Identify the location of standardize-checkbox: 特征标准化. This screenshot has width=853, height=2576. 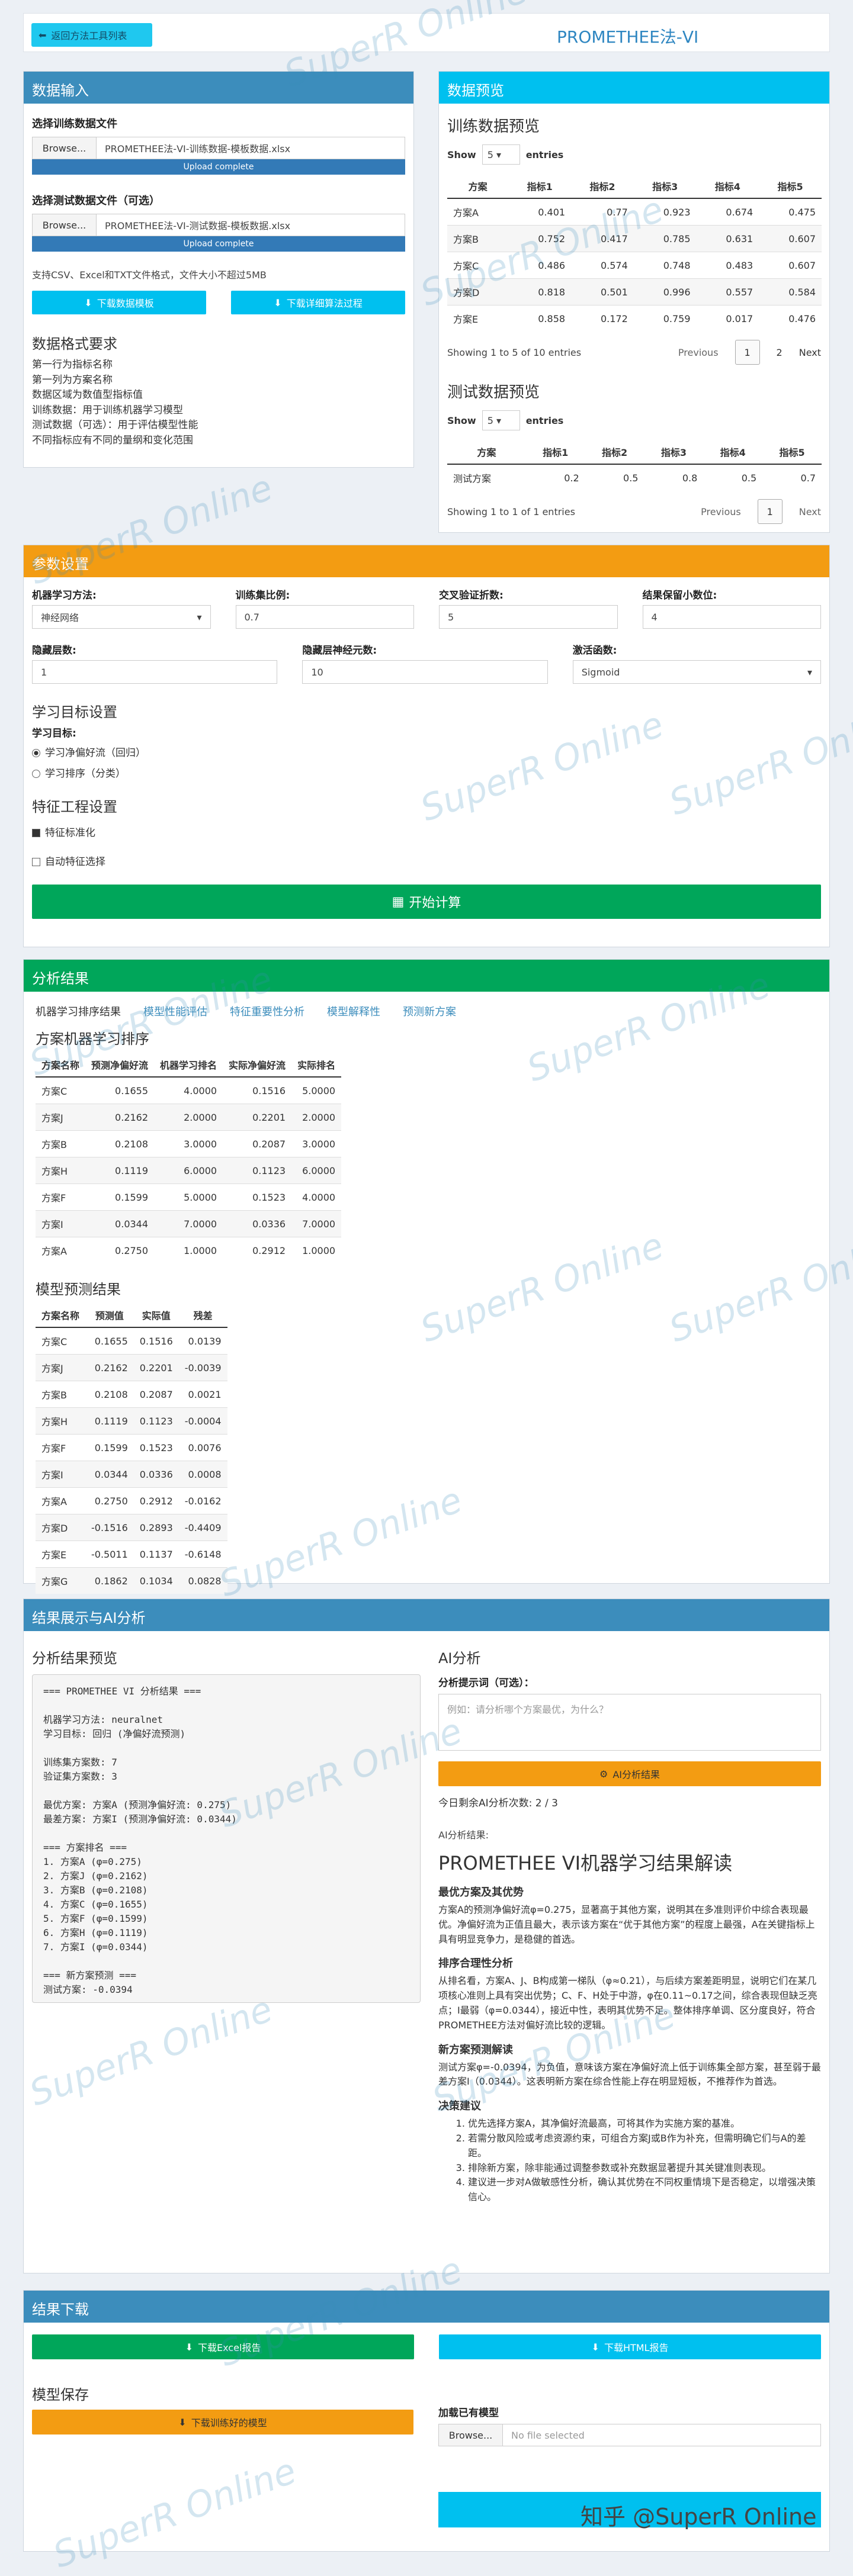
(426, 832).